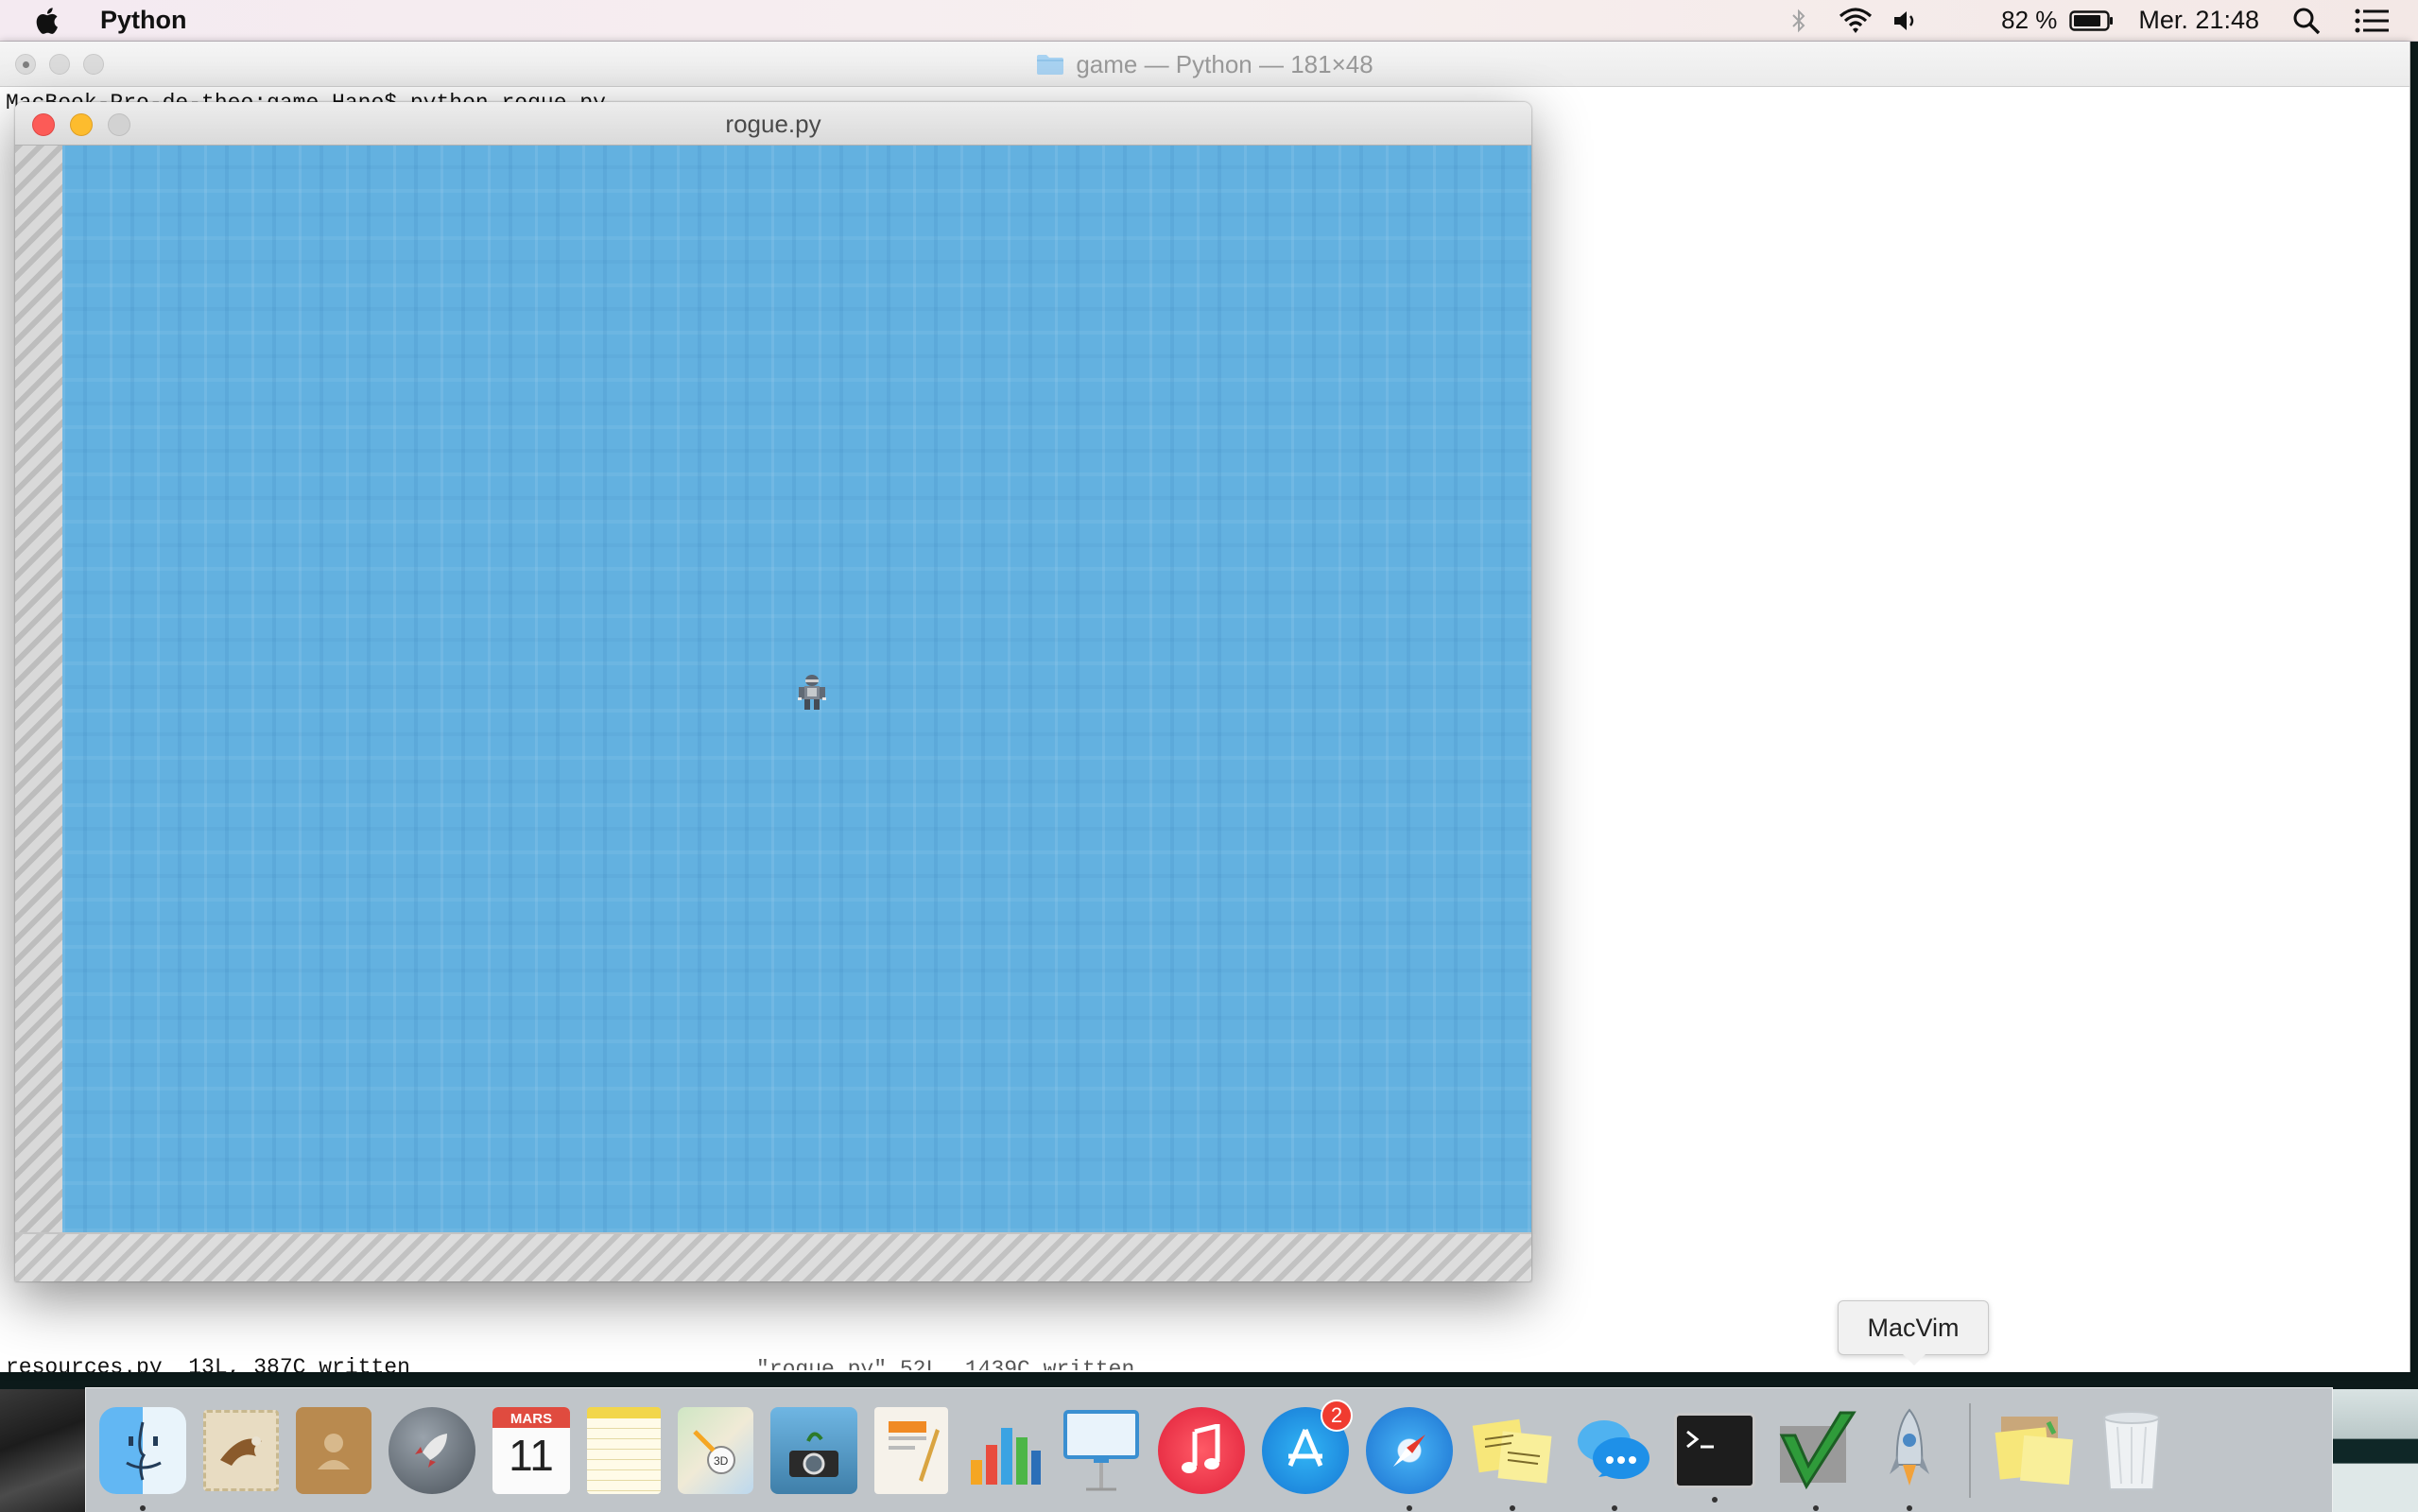  What do you see at coordinates (624, 1450) in the screenshot?
I see `notes-icon` at bounding box center [624, 1450].